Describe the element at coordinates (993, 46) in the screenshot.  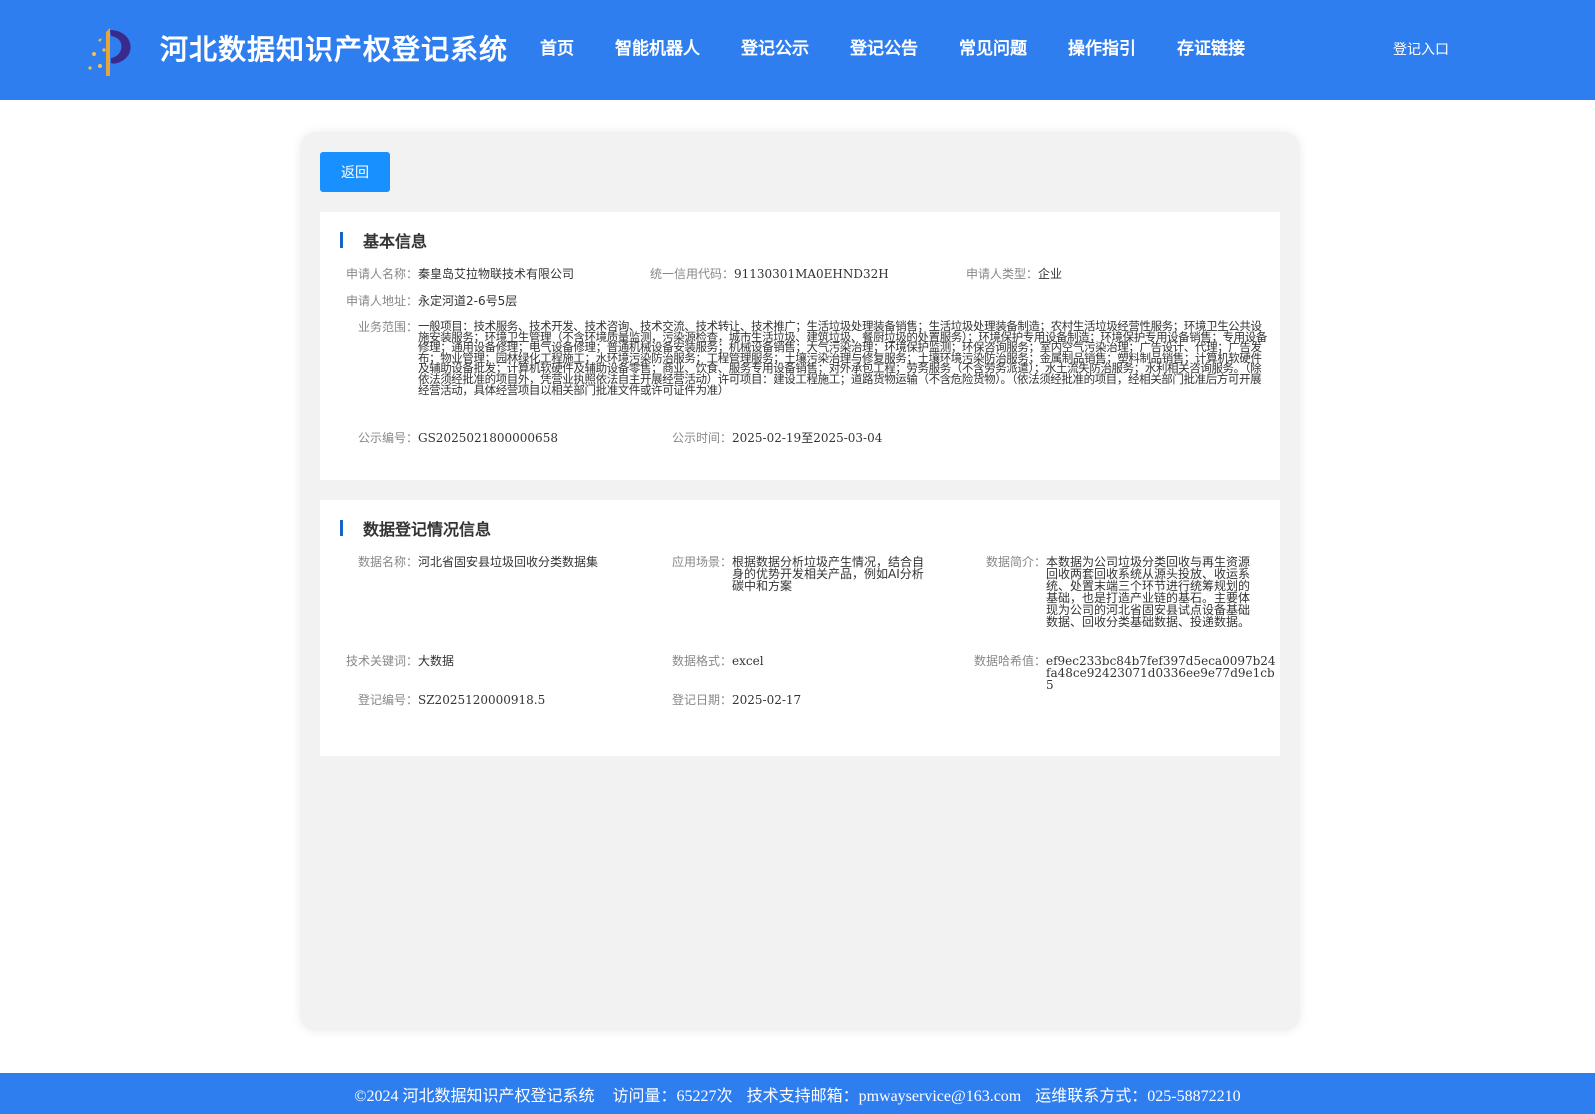
I see `nav-faq: 常见问题` at that location.